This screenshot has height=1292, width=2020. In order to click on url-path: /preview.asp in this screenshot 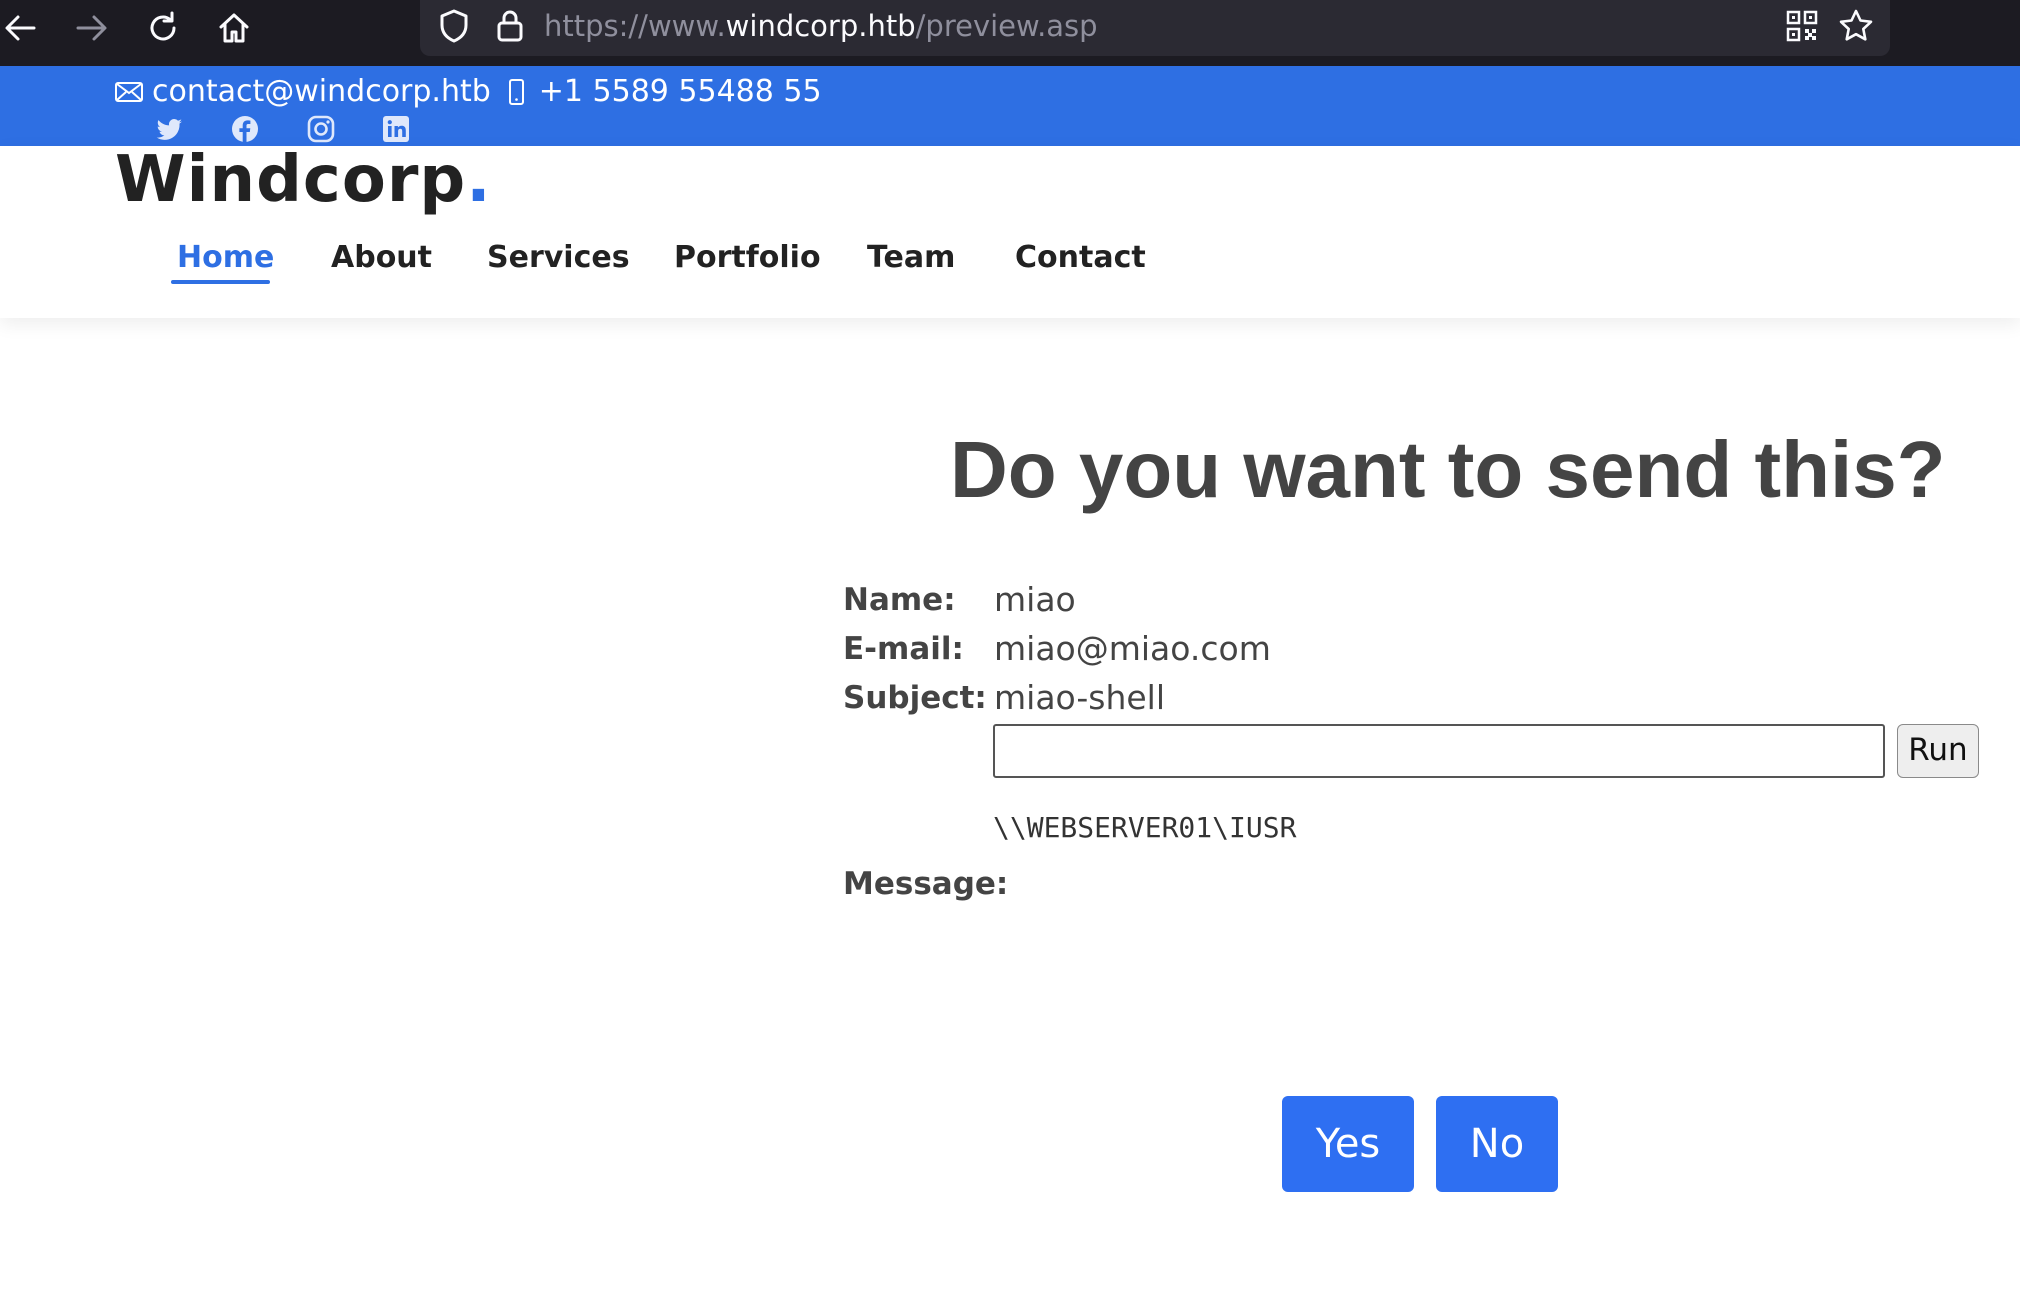, I will do `click(1006, 26)`.